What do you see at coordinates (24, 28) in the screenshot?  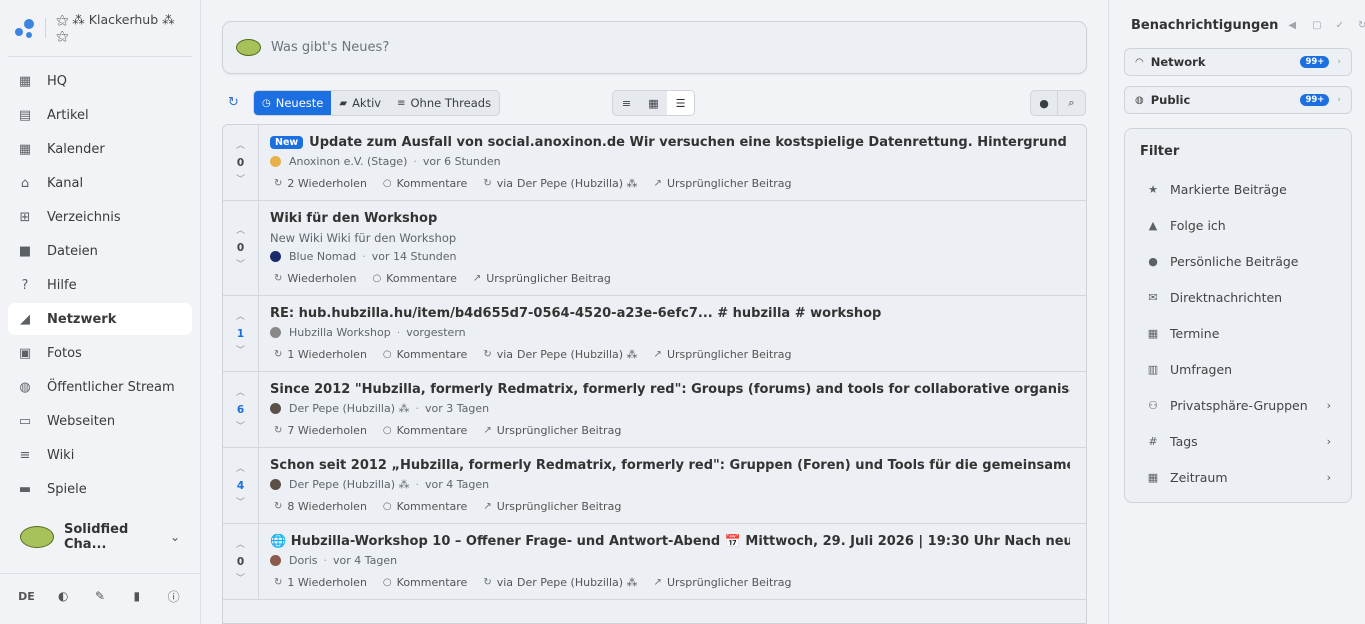 I see `hubzilla-logo-icon` at bounding box center [24, 28].